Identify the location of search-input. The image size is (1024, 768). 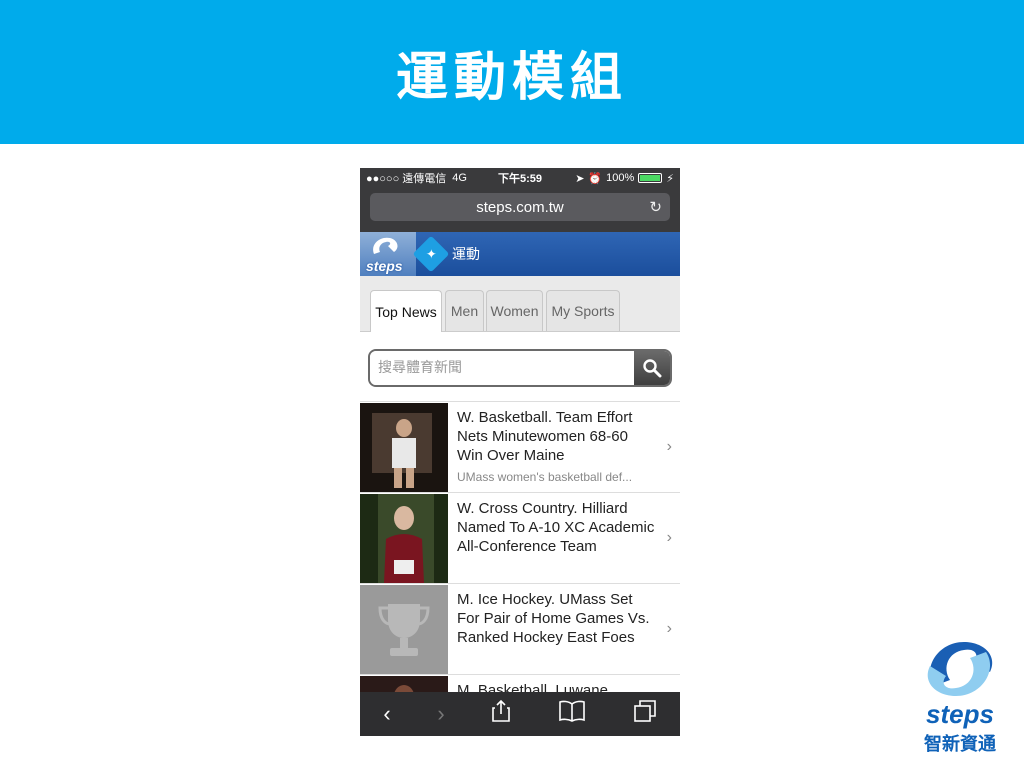
(501, 368).